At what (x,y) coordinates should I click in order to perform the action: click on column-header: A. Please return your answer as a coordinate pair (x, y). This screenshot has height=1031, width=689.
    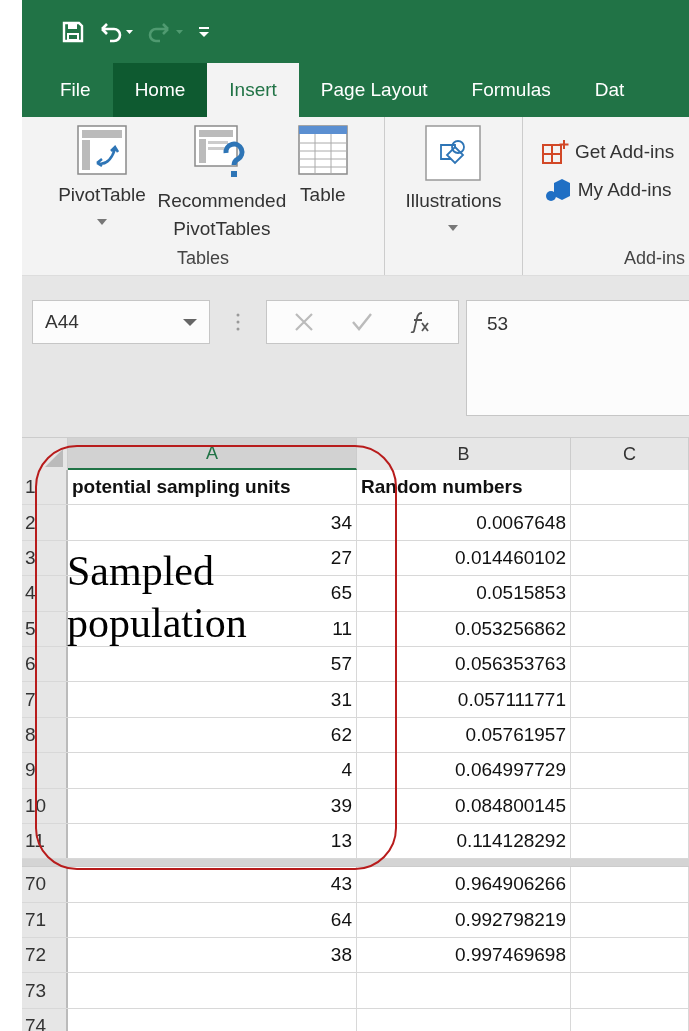
    Looking at the image, I should click on (212, 454).